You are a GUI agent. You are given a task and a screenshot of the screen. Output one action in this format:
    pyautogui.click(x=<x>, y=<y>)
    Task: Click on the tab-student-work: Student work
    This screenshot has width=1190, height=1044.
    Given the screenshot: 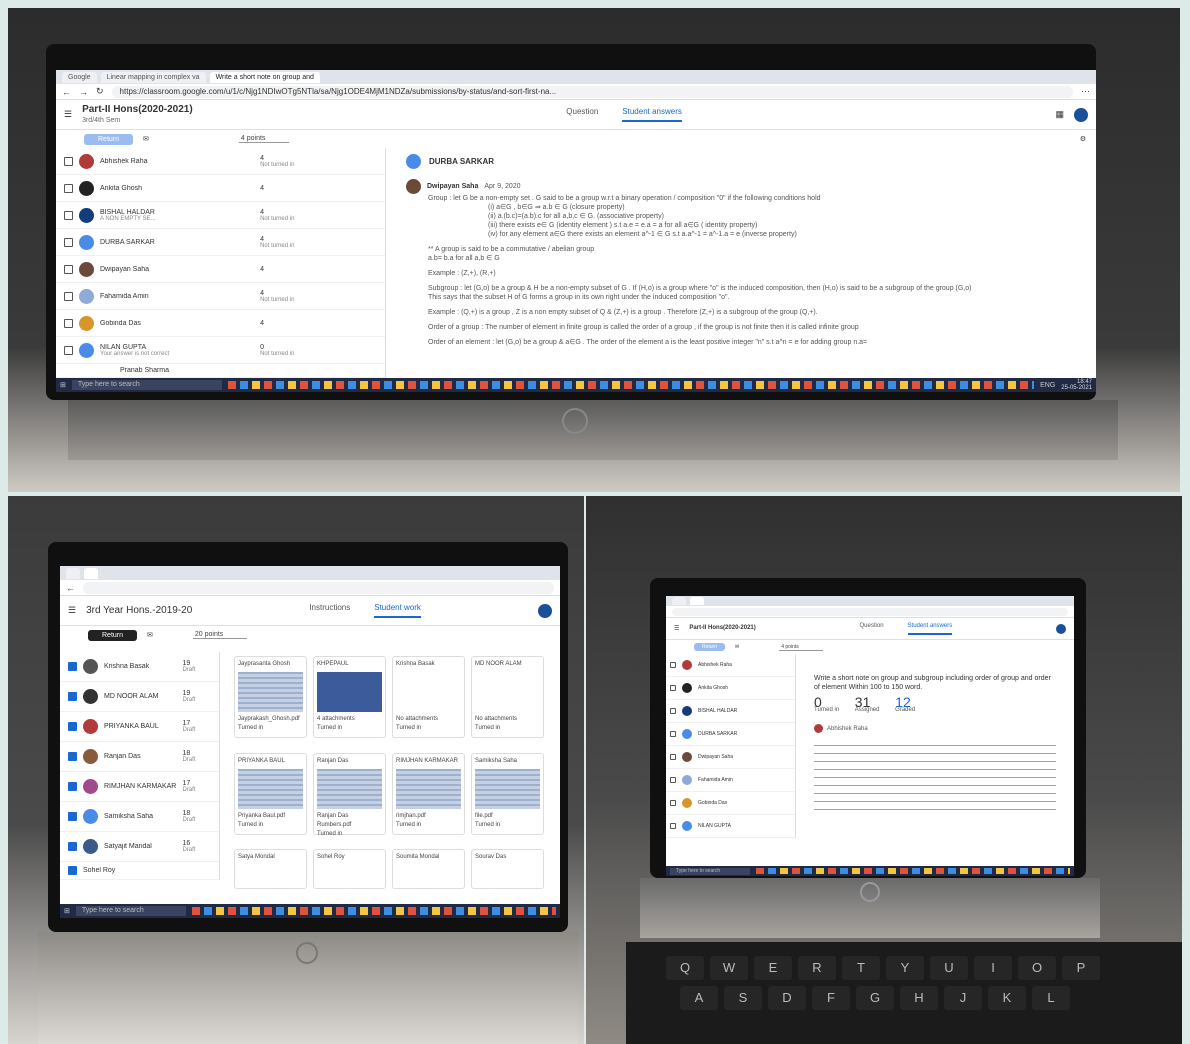 What is the action you would take?
    pyautogui.click(x=397, y=610)
    